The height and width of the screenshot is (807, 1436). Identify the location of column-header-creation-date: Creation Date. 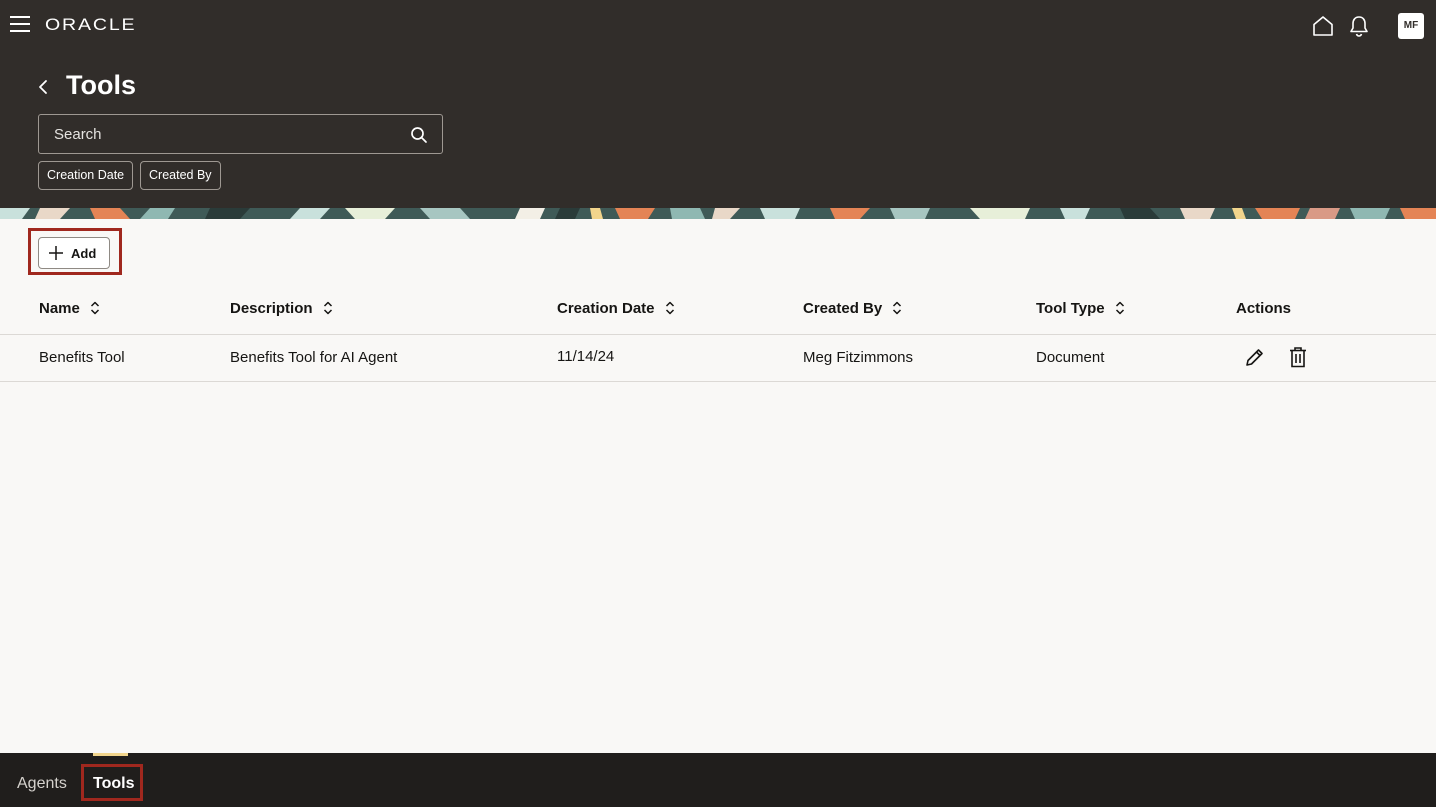
(616, 308).